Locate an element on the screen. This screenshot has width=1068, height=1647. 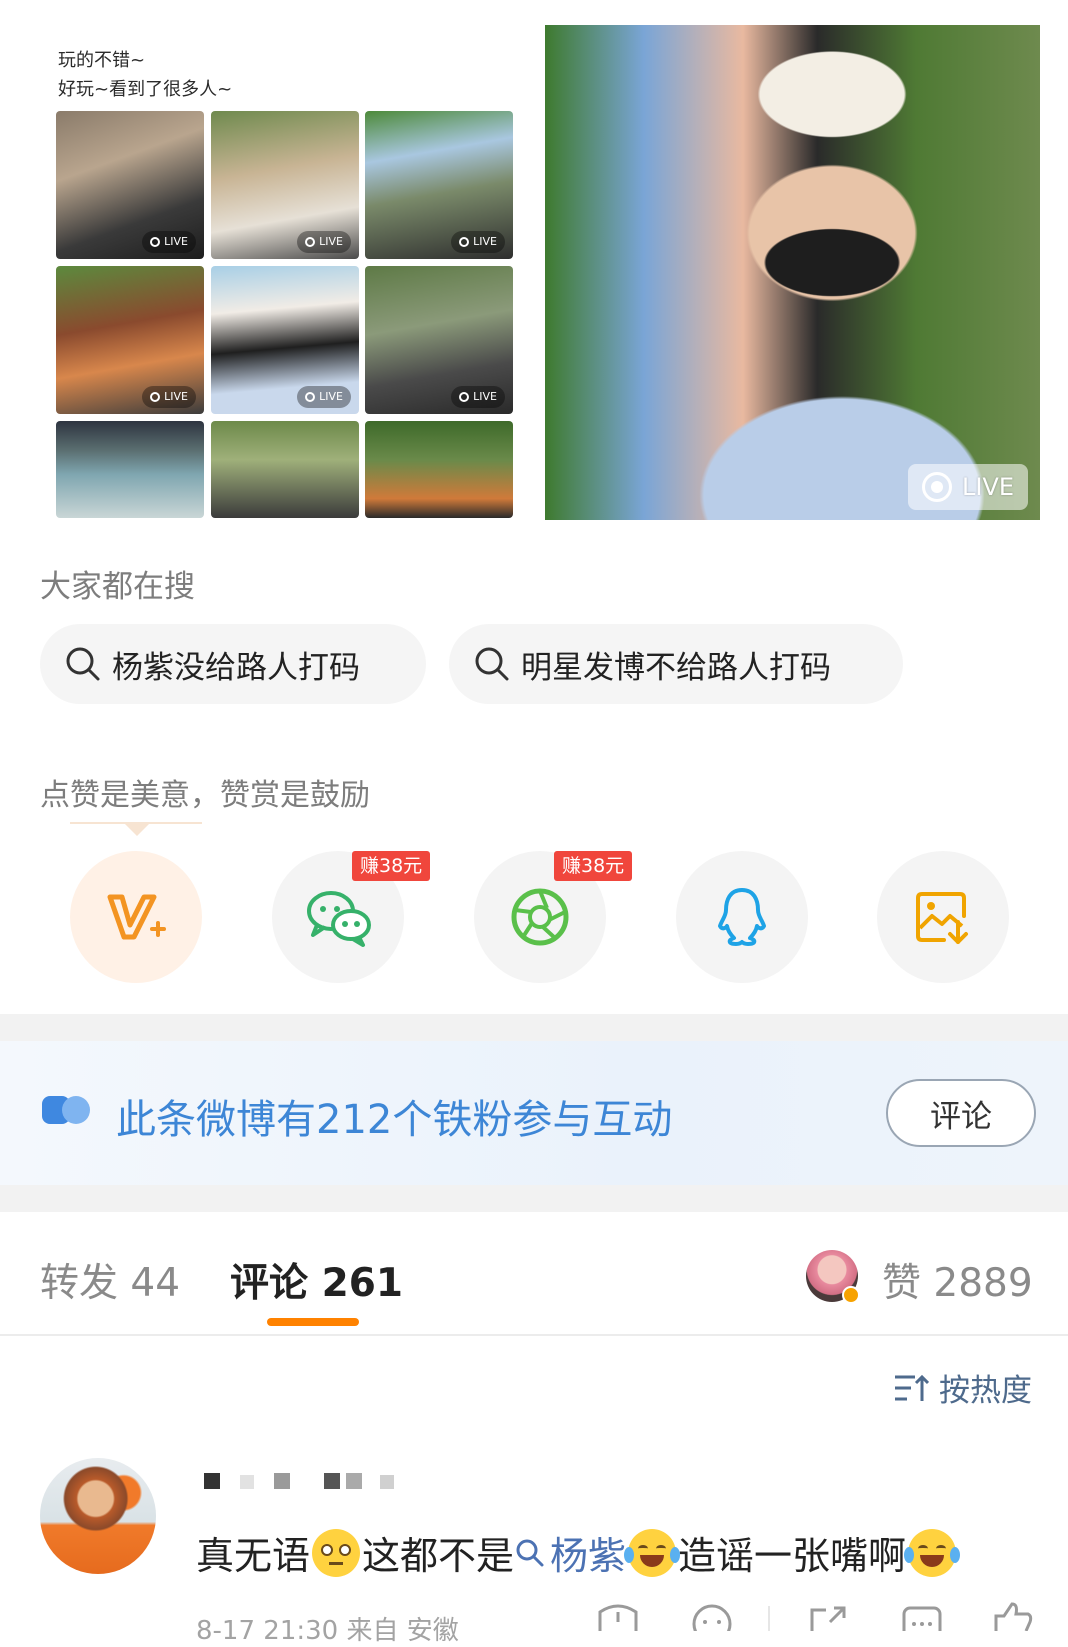
save-image-button is located at coordinates (943, 917).